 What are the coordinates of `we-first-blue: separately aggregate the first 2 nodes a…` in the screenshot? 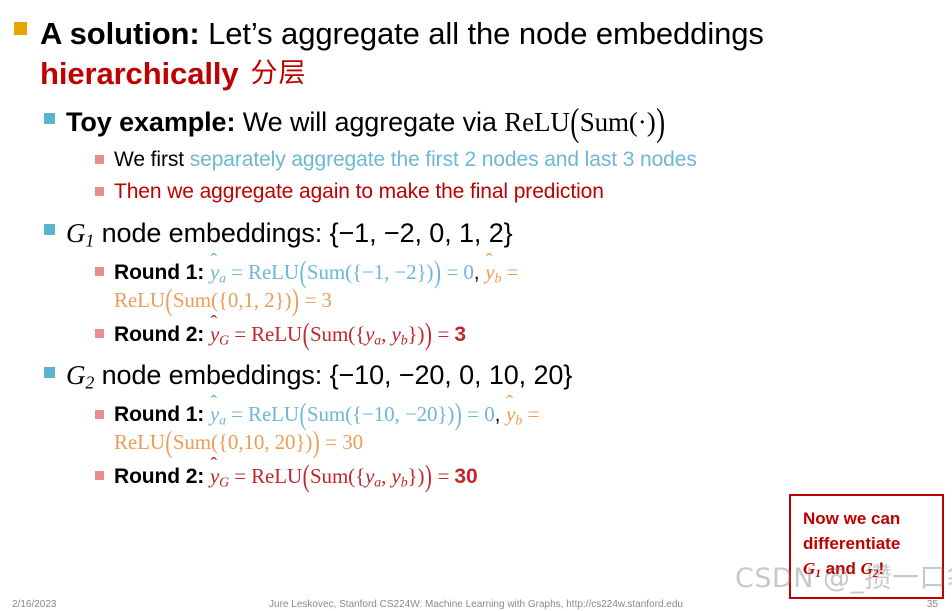 It's located at (443, 159).